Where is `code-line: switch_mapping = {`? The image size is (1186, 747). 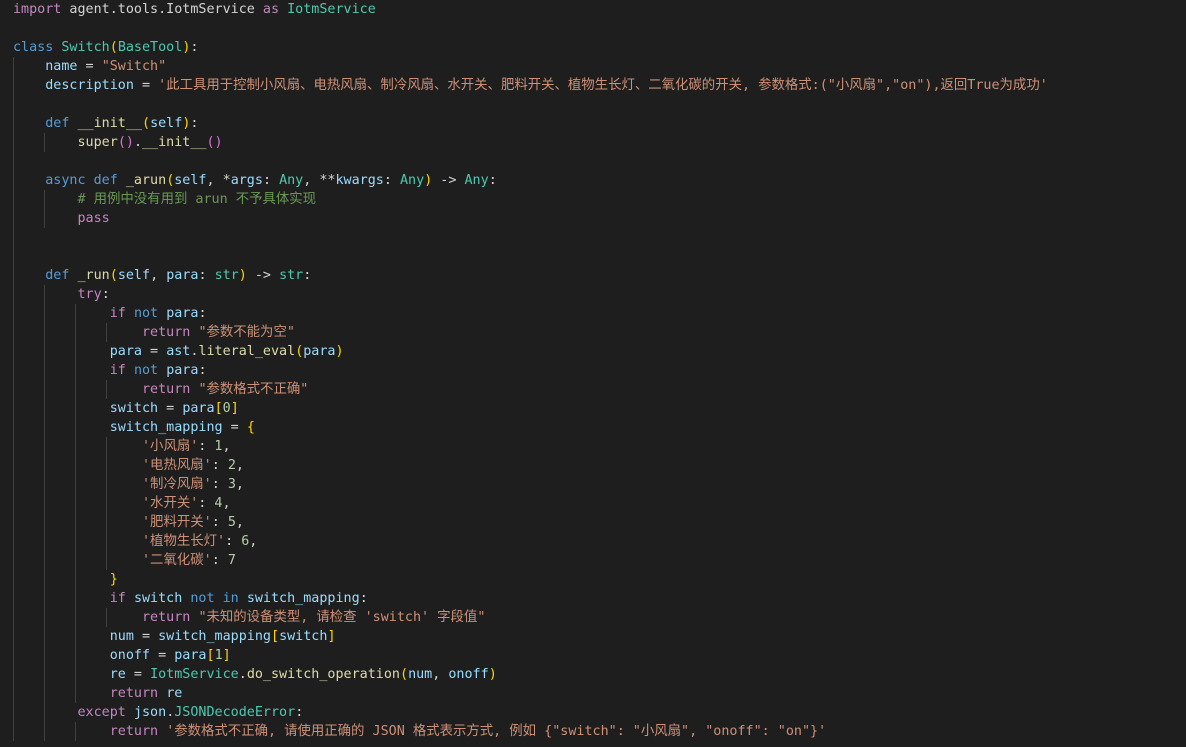
code-line: switch_mapping = { is located at coordinates (134, 427).